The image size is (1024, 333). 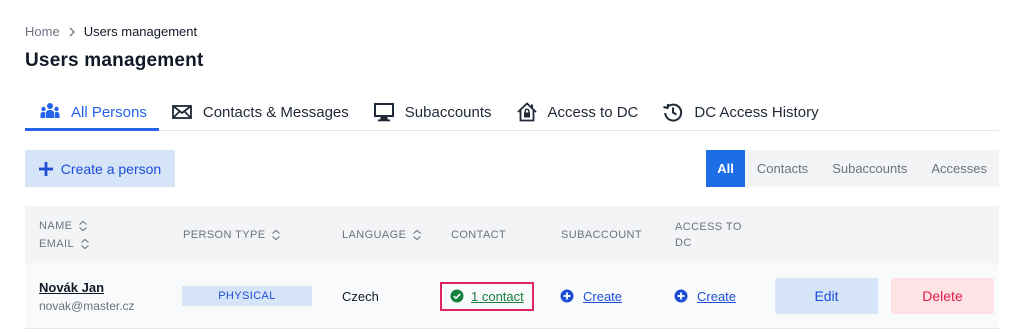 I want to click on envelope-icon, so click(x=182, y=112).